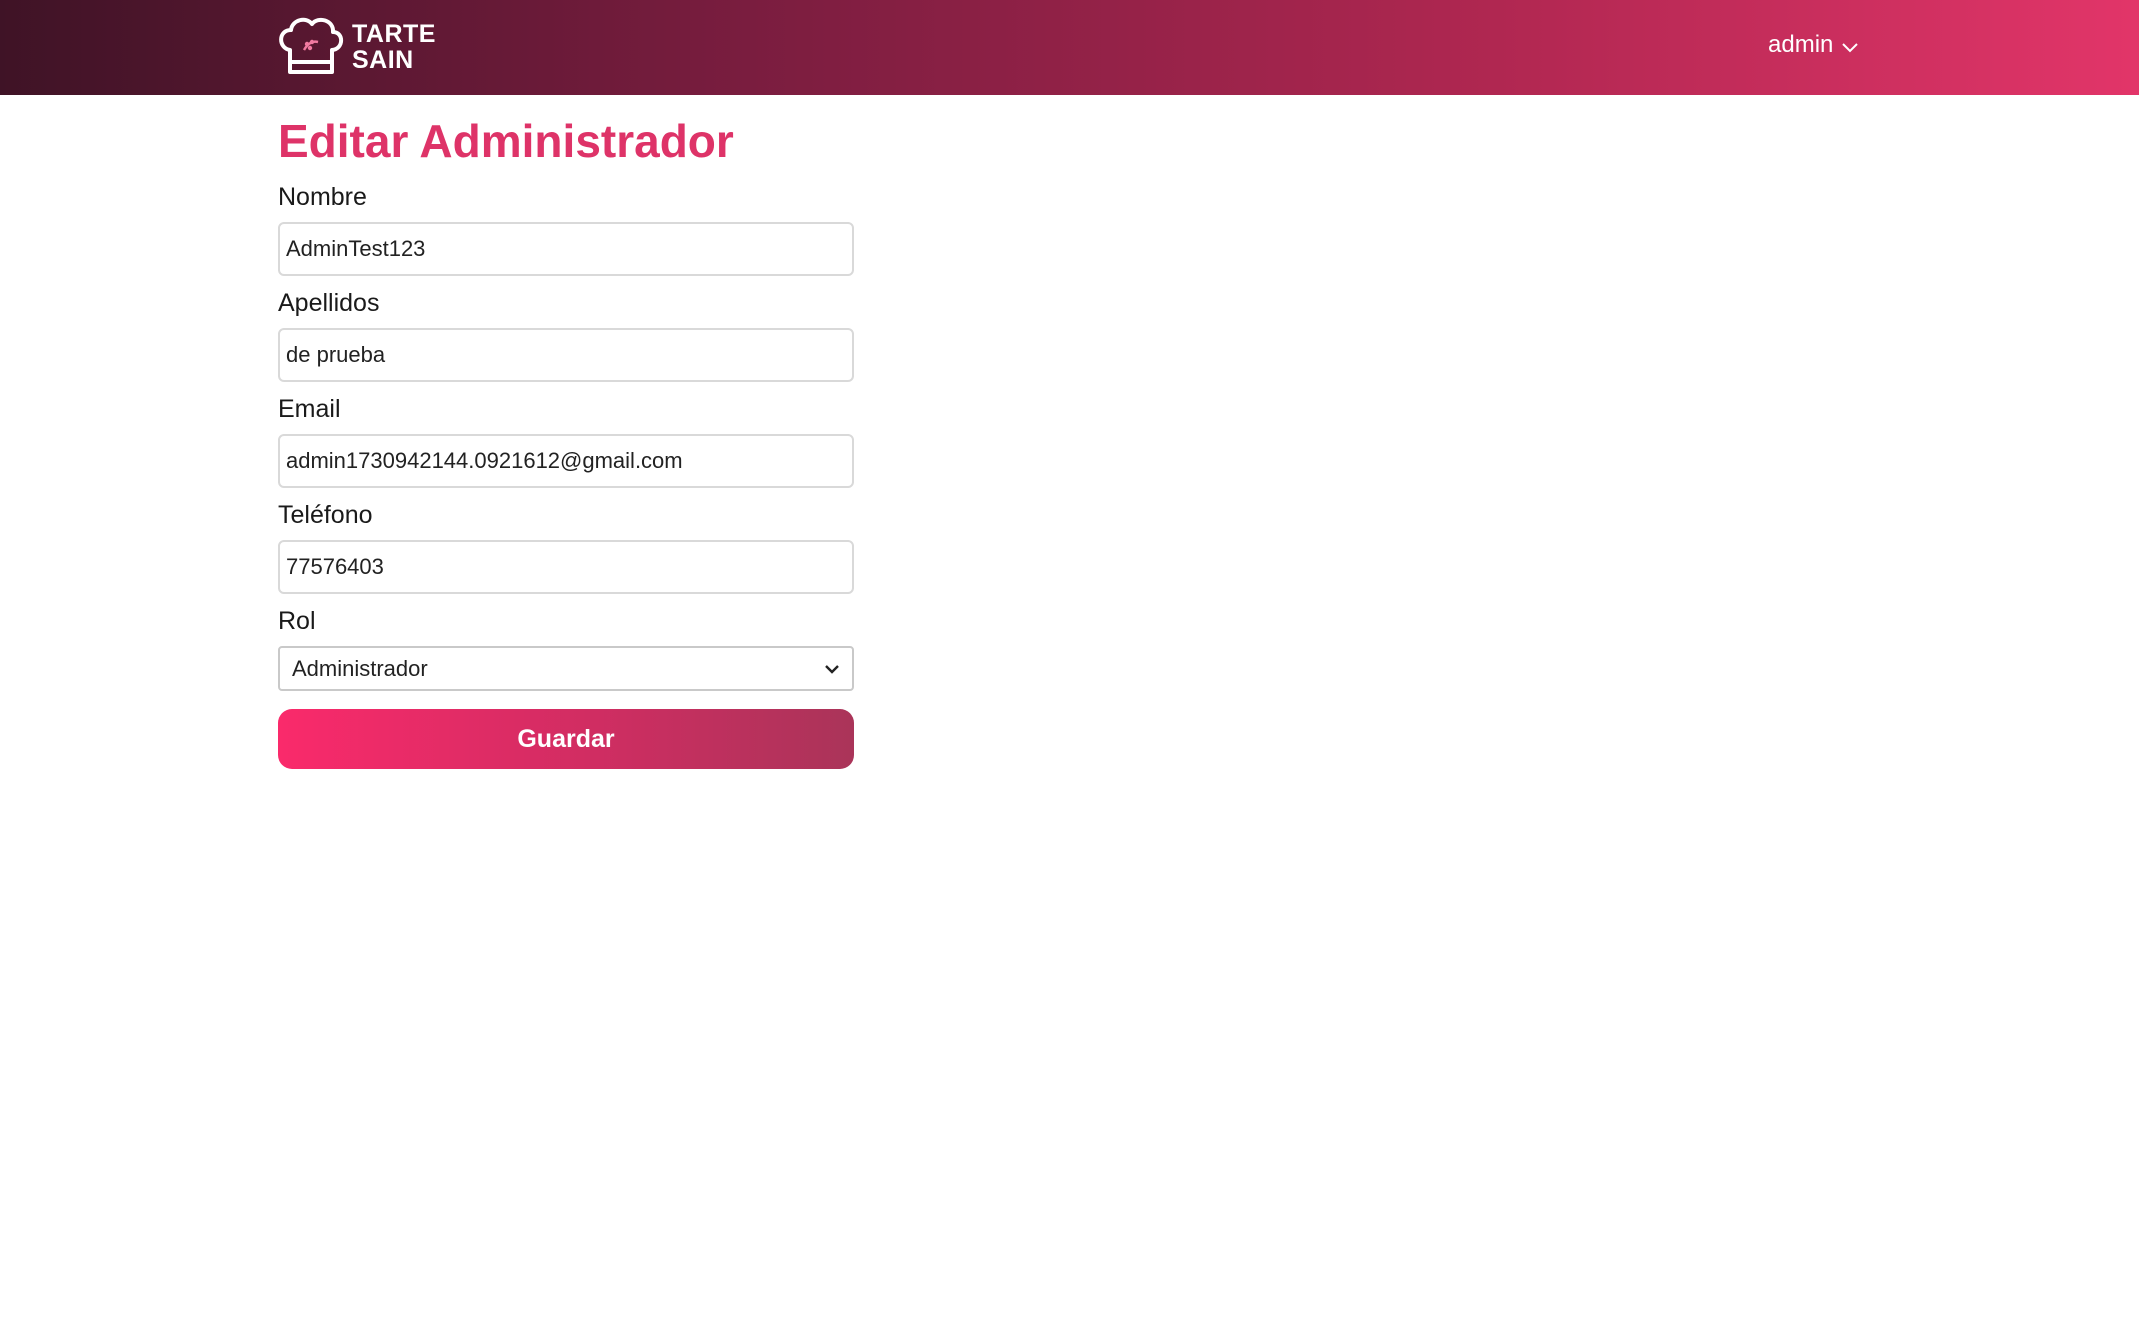  I want to click on field-telefono: Teléfono, so click(566, 547).